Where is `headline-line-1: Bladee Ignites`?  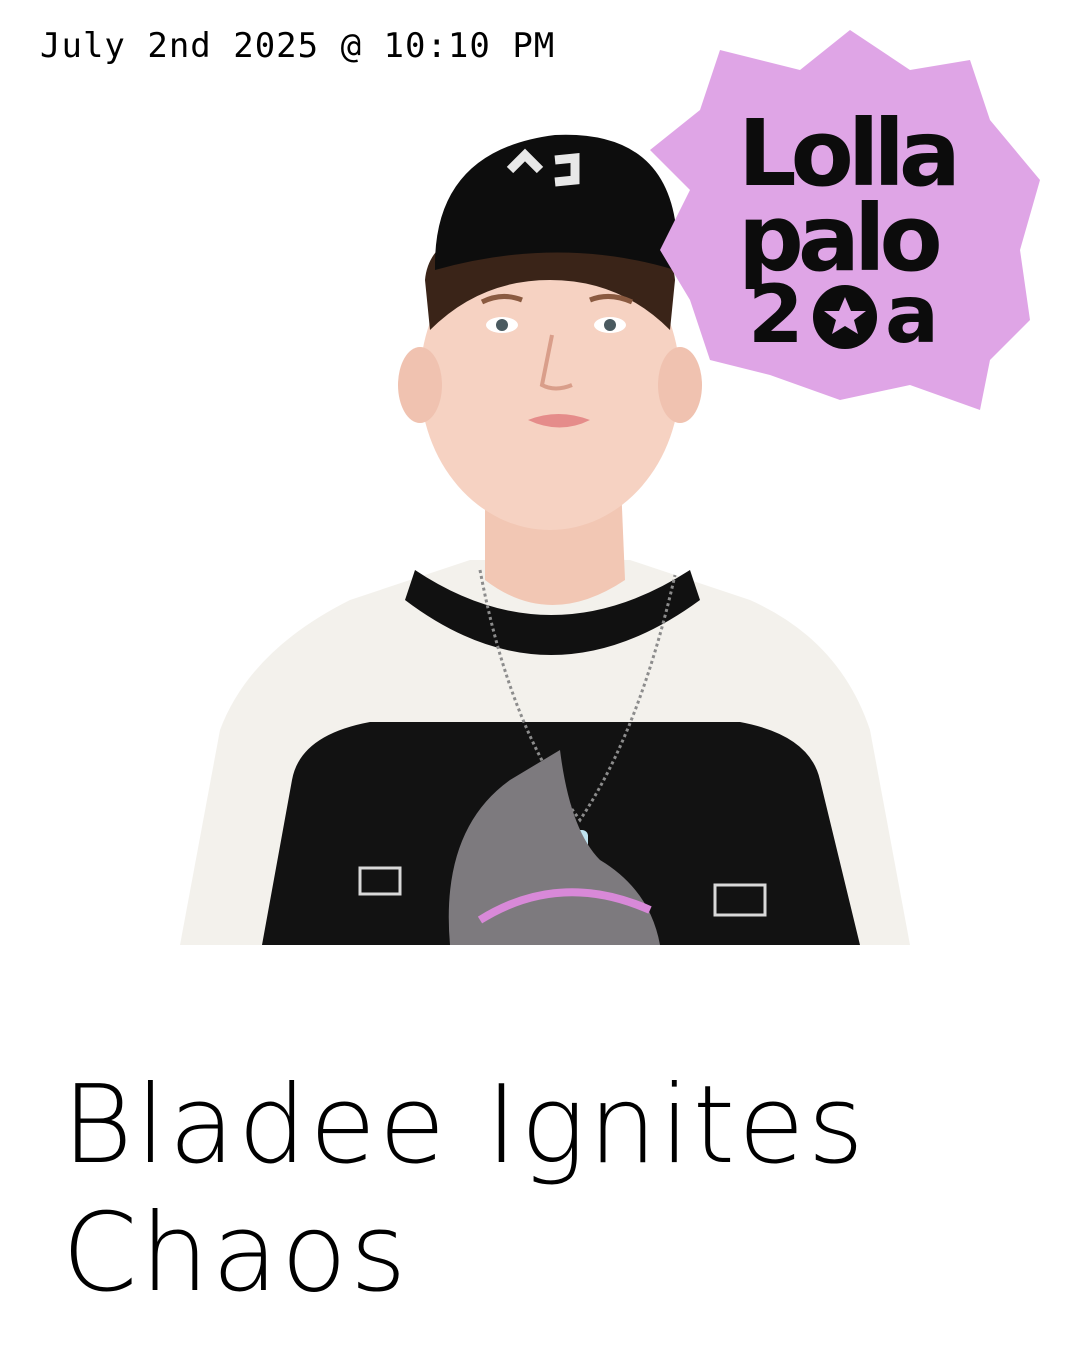 headline-line-1: Bladee Ignites is located at coordinates (464, 1125).